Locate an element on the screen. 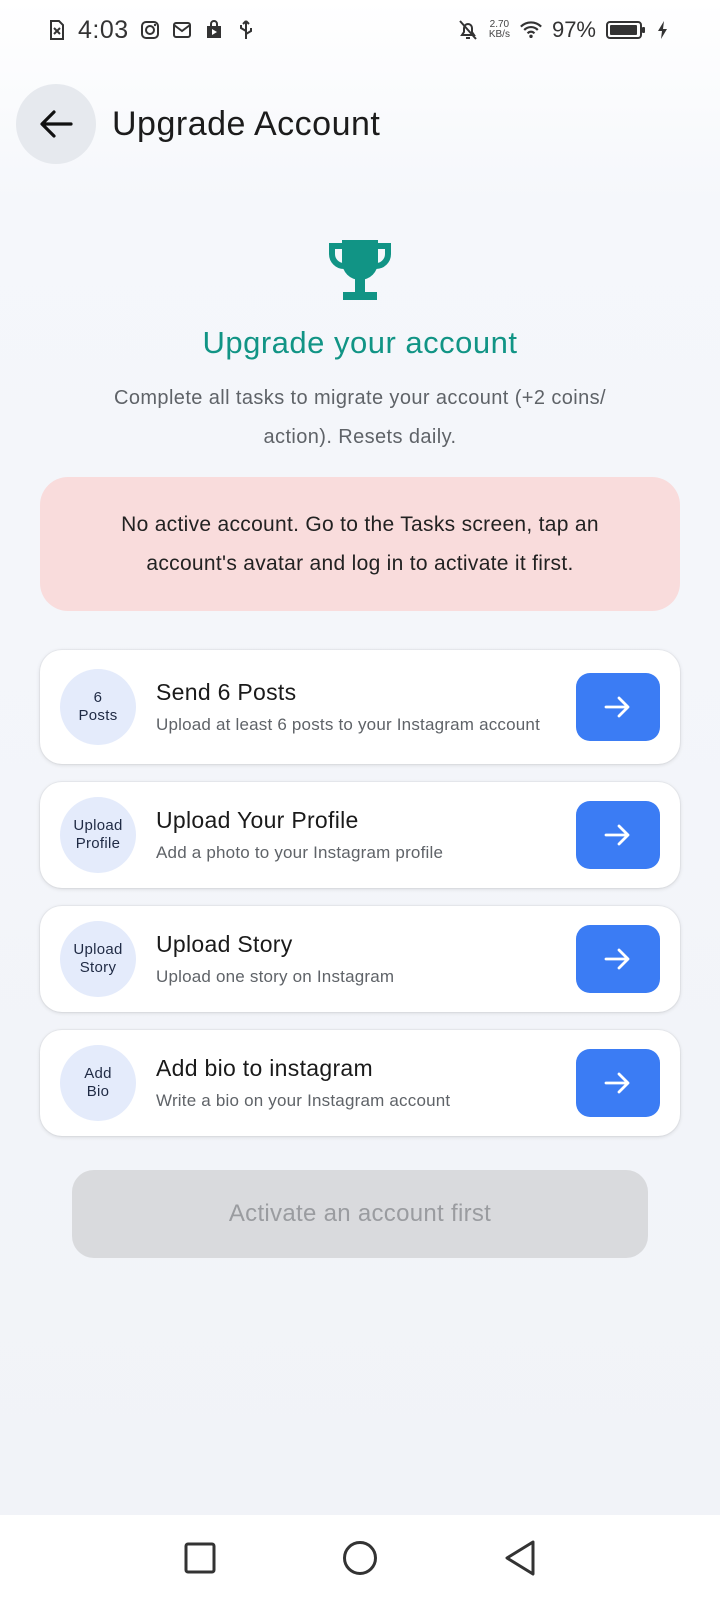 The height and width of the screenshot is (1600, 720). square-icon is located at coordinates (200, 1557).